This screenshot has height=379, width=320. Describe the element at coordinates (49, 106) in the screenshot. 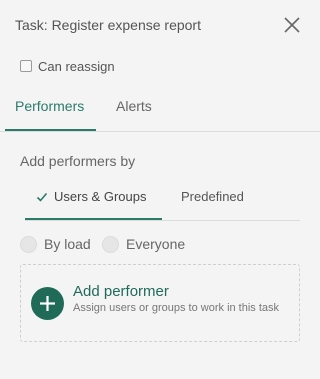

I see `tab-performers: Performers` at that location.